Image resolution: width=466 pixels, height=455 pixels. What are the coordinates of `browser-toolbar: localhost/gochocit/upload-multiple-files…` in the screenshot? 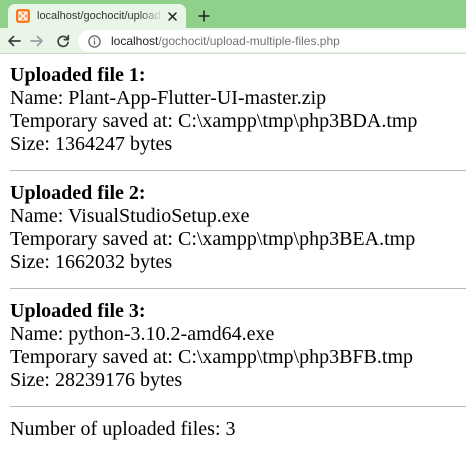 It's located at (233, 41).